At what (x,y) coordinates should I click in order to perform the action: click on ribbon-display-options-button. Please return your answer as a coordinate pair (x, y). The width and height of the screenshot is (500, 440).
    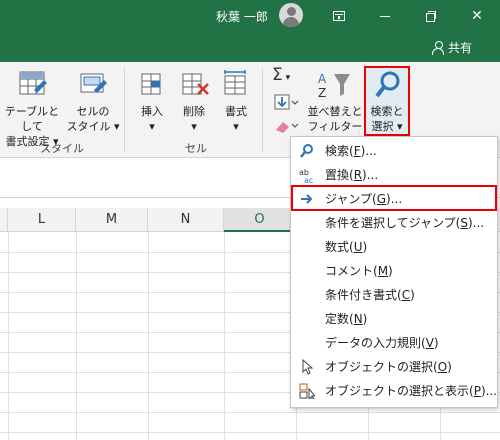
    Looking at the image, I should click on (339, 16).